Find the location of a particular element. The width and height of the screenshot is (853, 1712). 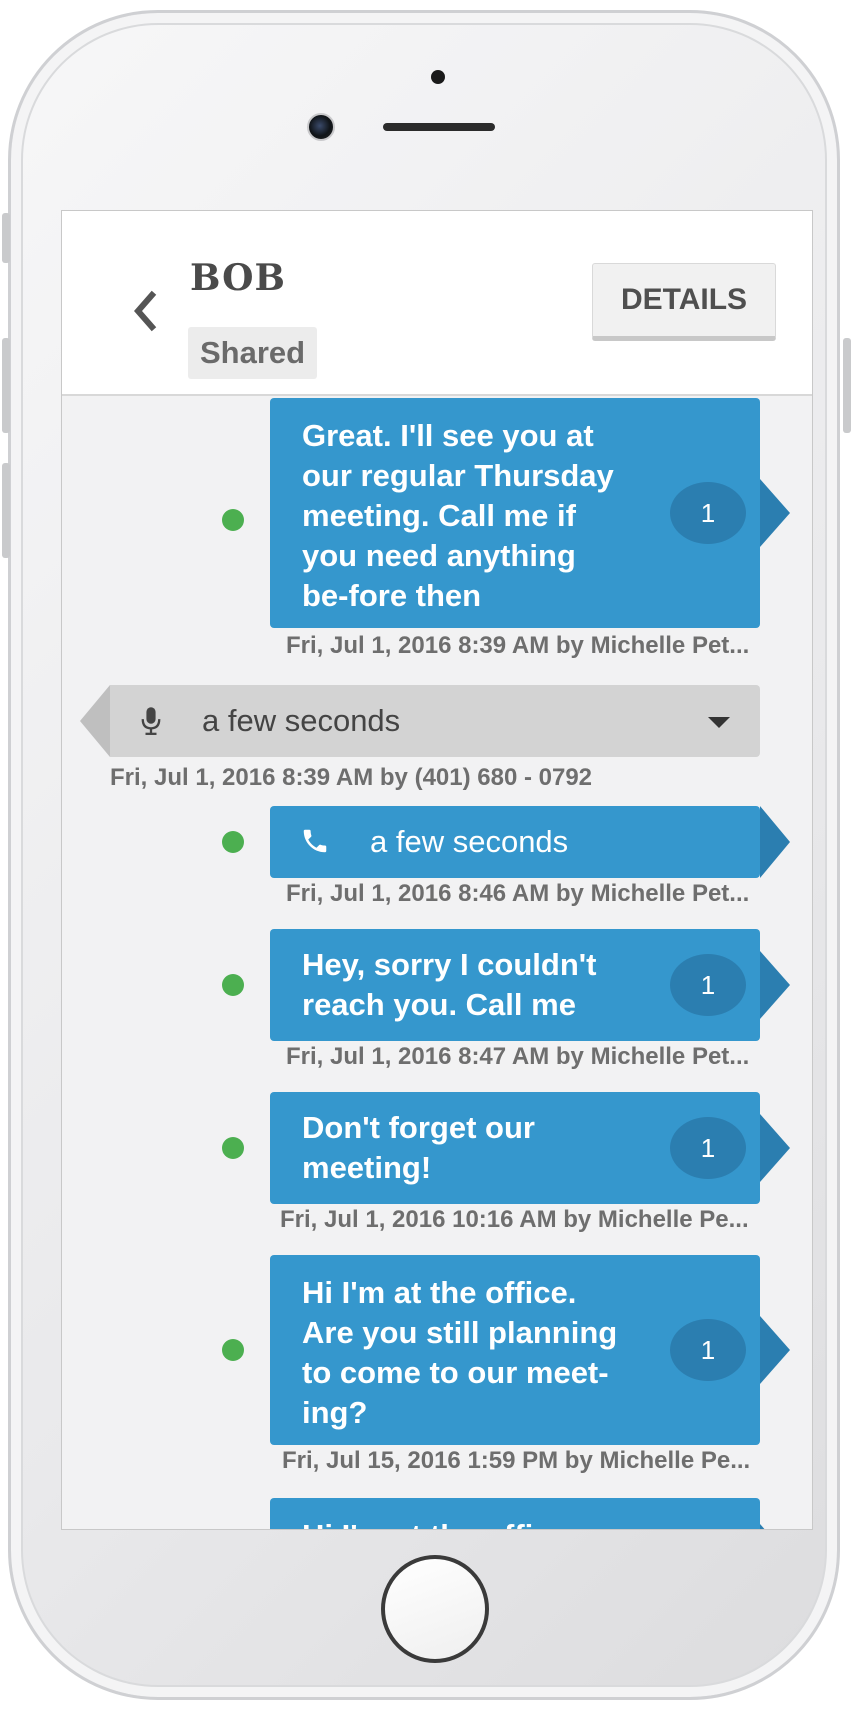

message-text: Hi I'm at the office is located at coordinates (435, 1523).